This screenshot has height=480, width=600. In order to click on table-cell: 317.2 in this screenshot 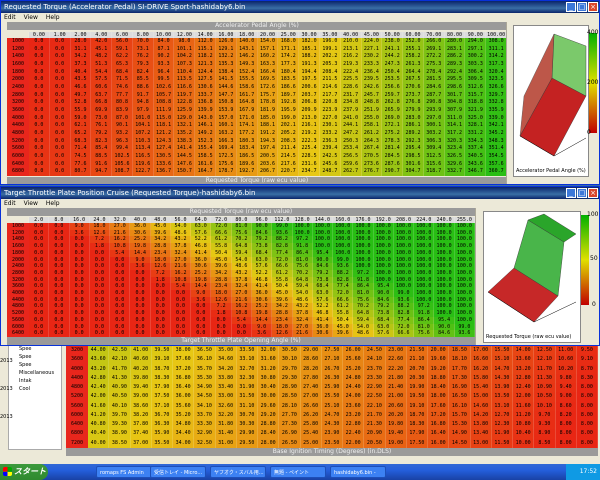, I will do `click(455, 133)`.